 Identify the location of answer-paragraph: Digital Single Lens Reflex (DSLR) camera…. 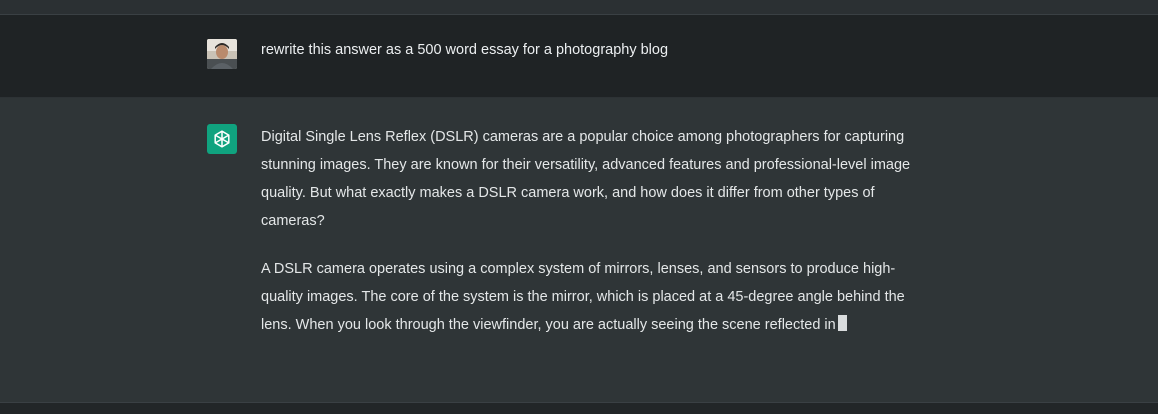
(586, 179).